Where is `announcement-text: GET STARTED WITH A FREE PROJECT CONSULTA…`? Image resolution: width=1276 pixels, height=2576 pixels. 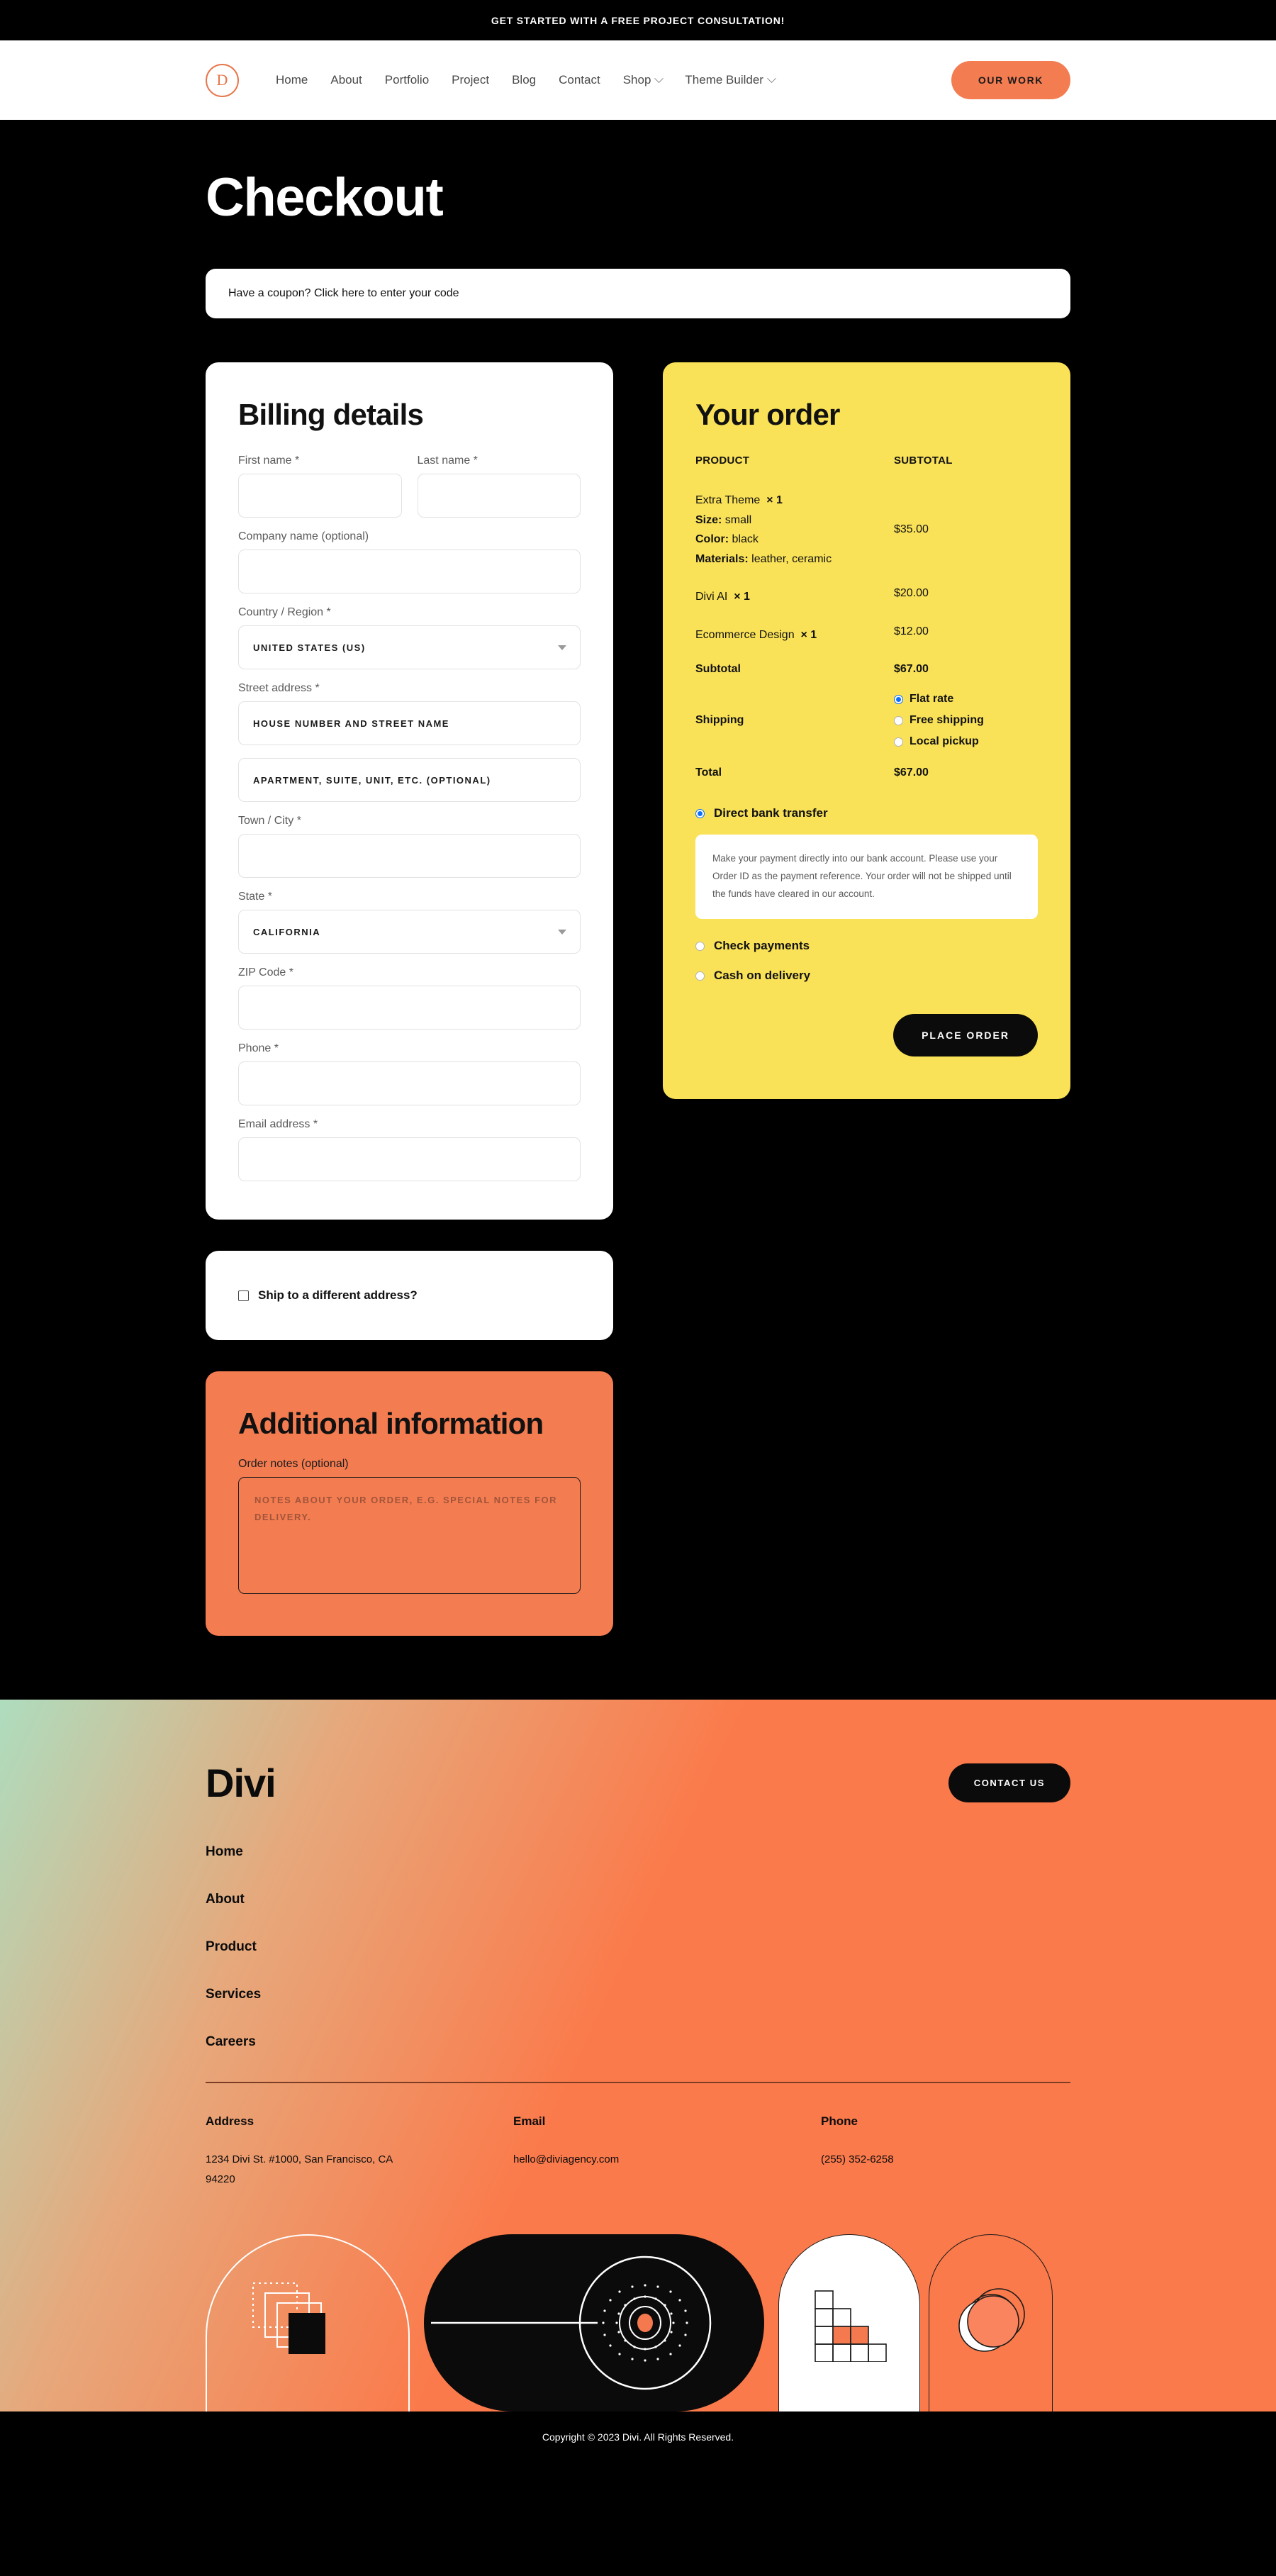
announcement-text: GET STARTED WITH A FREE PROJECT CONSULTA… is located at coordinates (638, 20).